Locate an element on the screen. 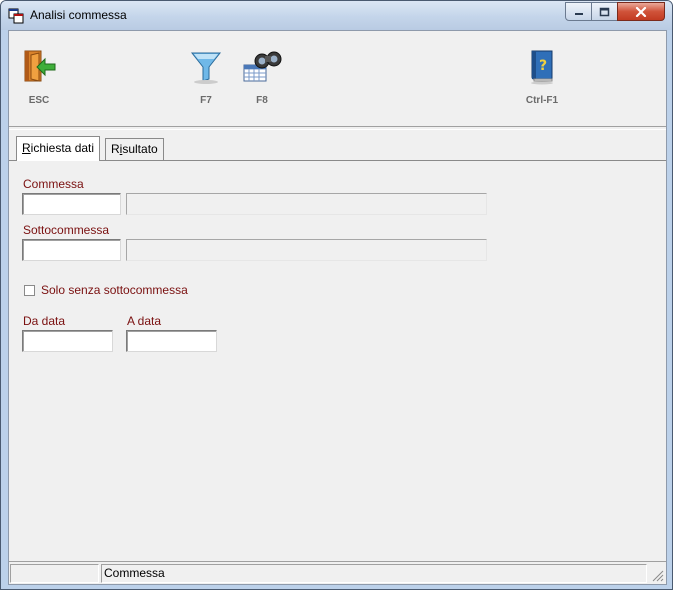 This screenshot has width=673, height=590. binoculars-search-icon is located at coordinates (262, 66).